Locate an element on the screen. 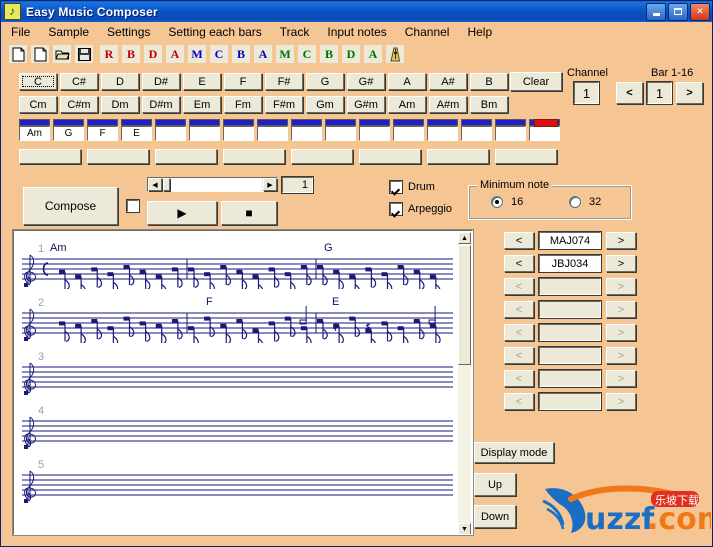 The height and width of the screenshot is (547, 713). progression-slot-value: G is located at coordinates (68, 133).